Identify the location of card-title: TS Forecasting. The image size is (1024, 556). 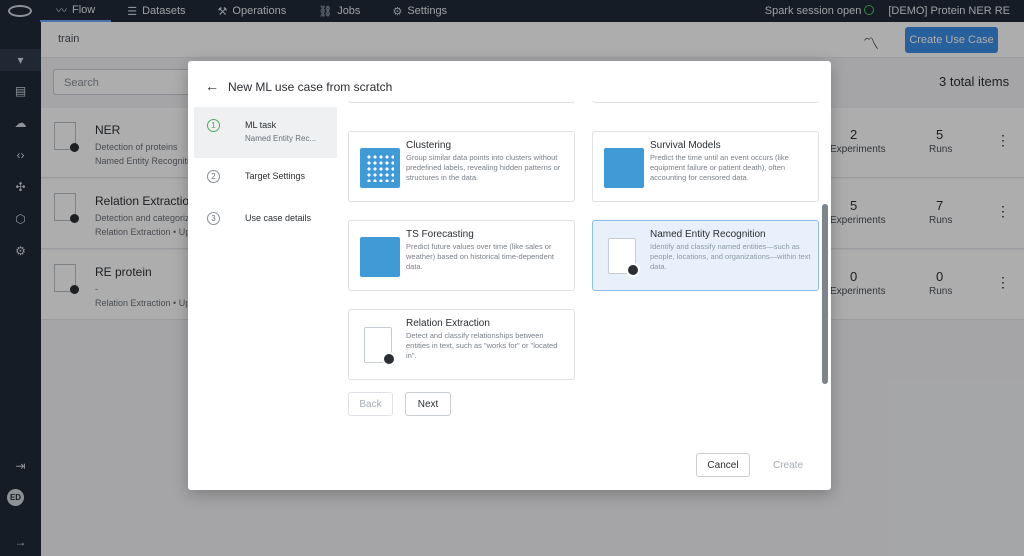
(440, 234).